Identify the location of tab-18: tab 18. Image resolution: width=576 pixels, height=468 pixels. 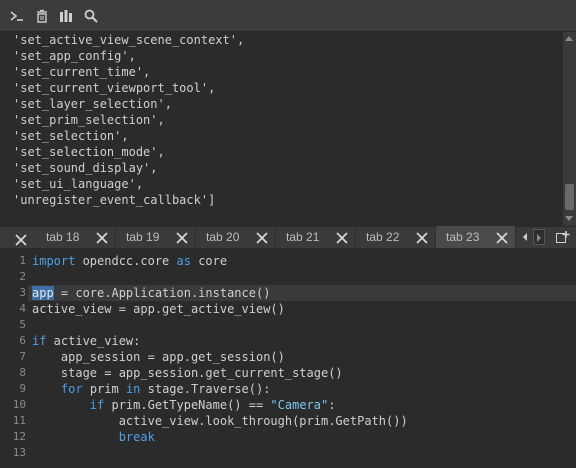
(76, 237).